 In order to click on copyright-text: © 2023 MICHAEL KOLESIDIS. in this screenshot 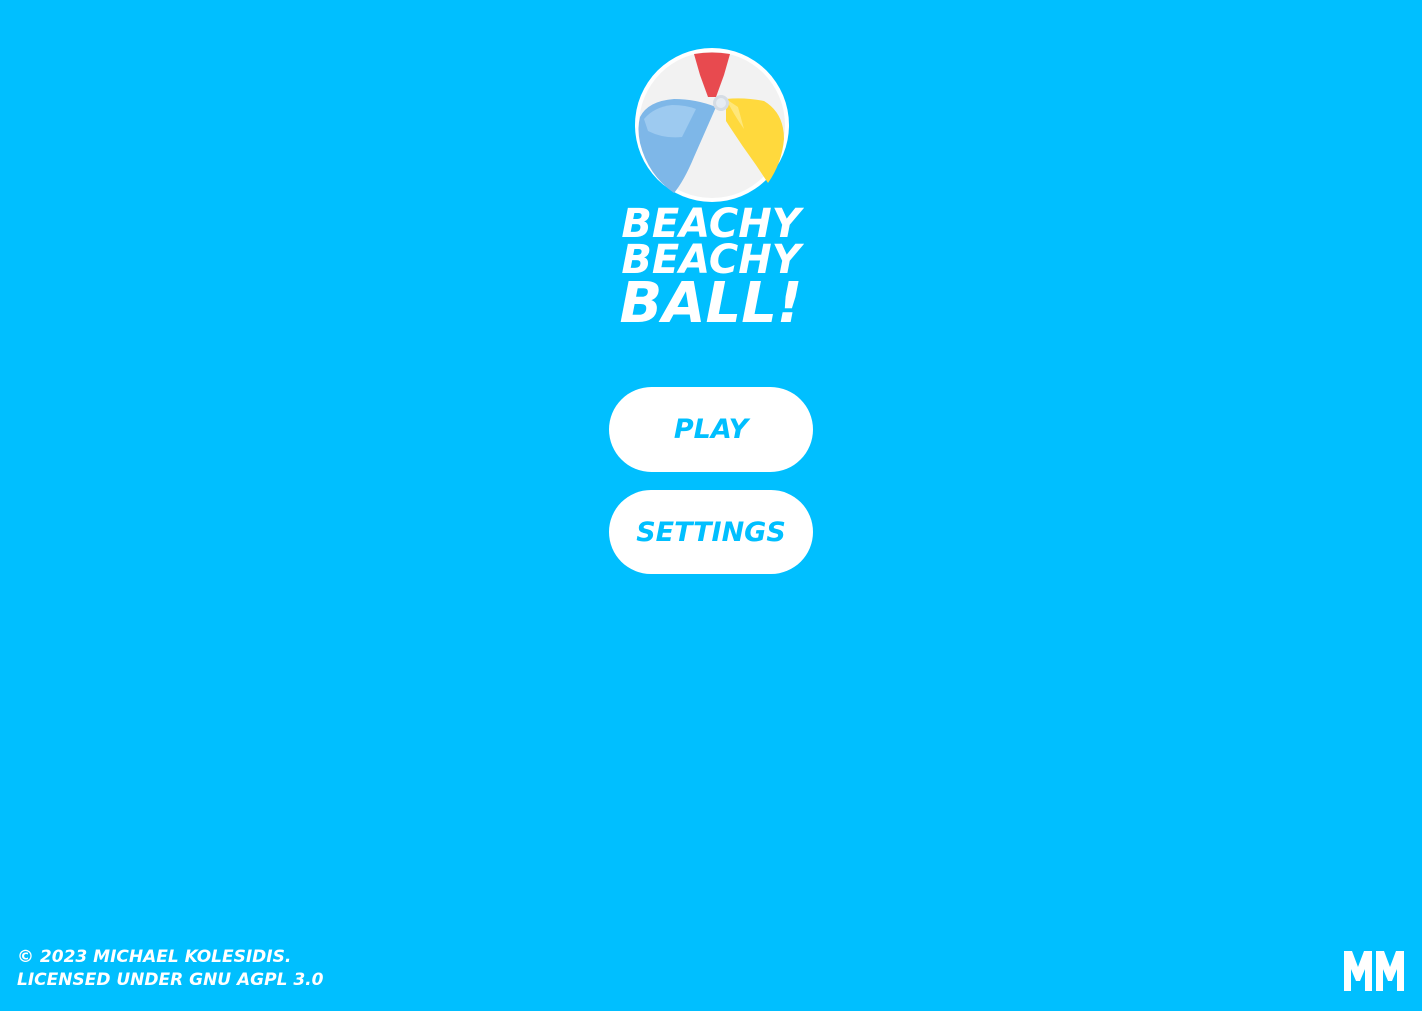, I will do `click(154, 957)`.